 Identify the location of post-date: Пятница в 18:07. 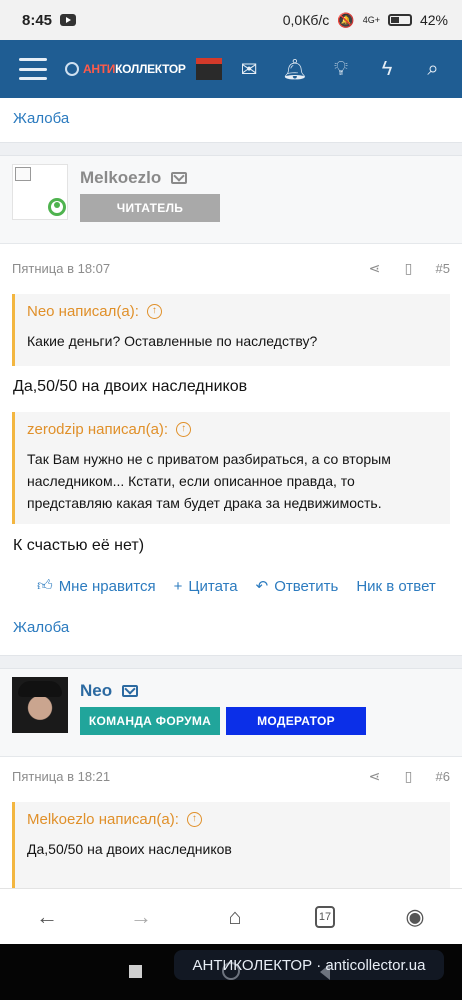
(61, 268).